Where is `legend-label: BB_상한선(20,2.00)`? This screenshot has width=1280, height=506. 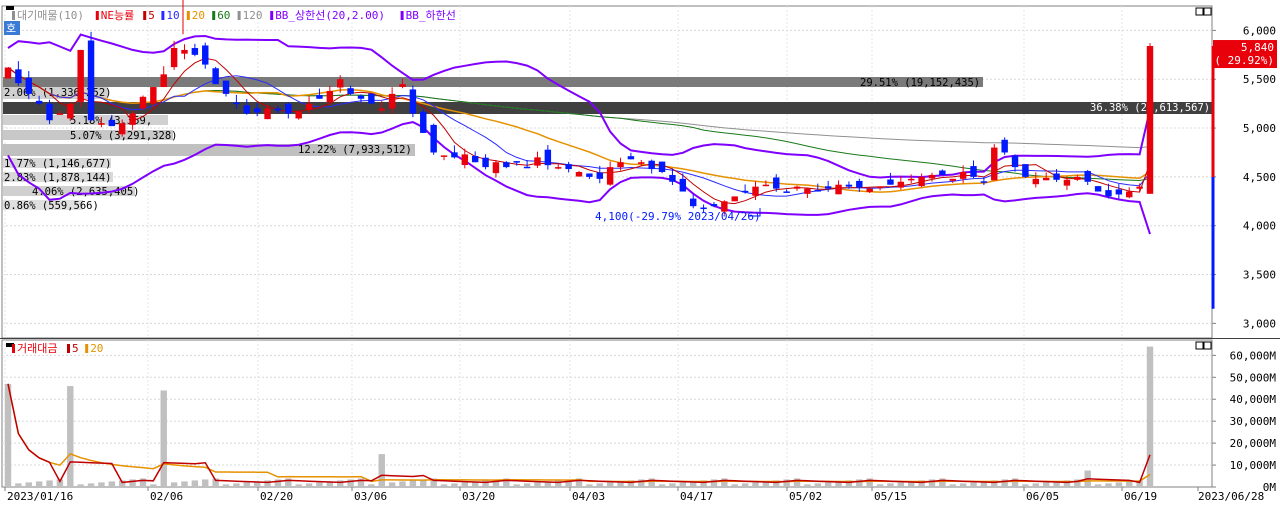
legend-label: BB_상한선(20,2.00) is located at coordinates (330, 15).